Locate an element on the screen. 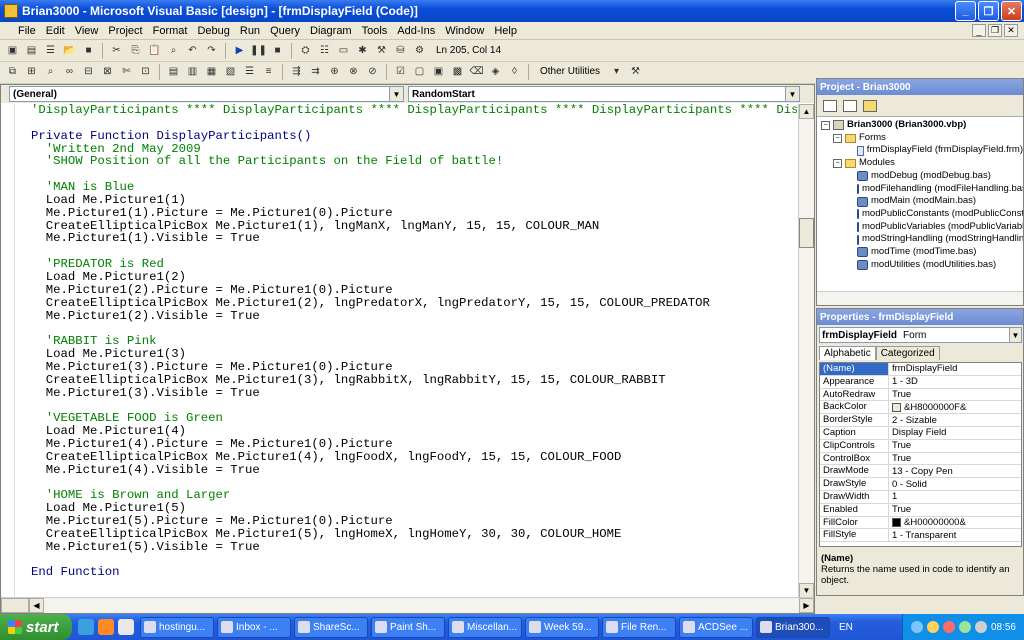 Image resolution: width=1024 pixels, height=640 pixels. tool-icon-16: ⇉ is located at coordinates (315, 72).